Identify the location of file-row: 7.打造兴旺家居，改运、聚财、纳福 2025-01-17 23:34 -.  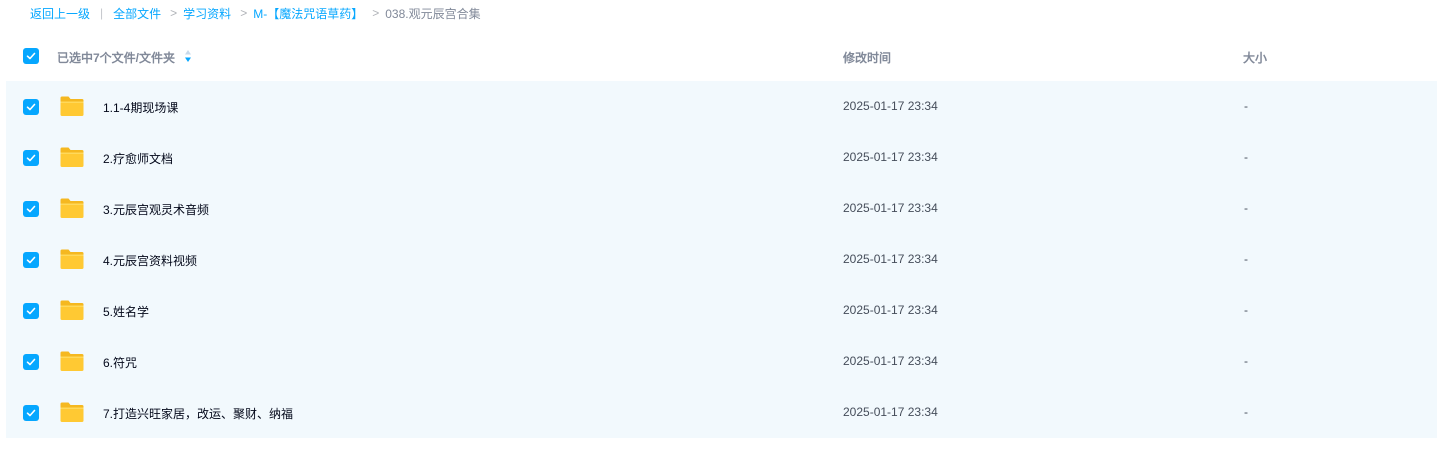
(721, 412).